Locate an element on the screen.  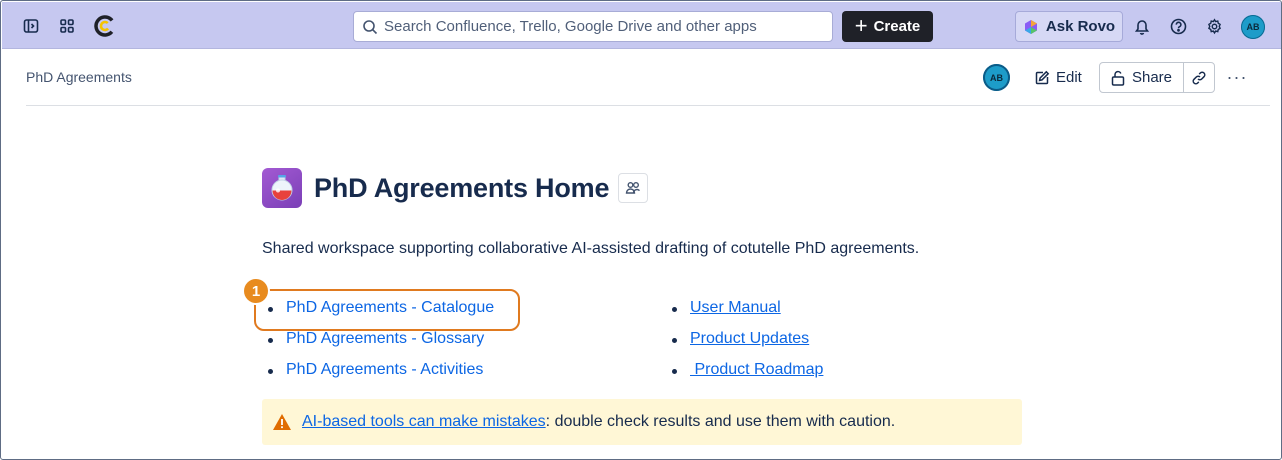
list-item: PhD Agreements - Glossary is located at coordinates (378, 345).